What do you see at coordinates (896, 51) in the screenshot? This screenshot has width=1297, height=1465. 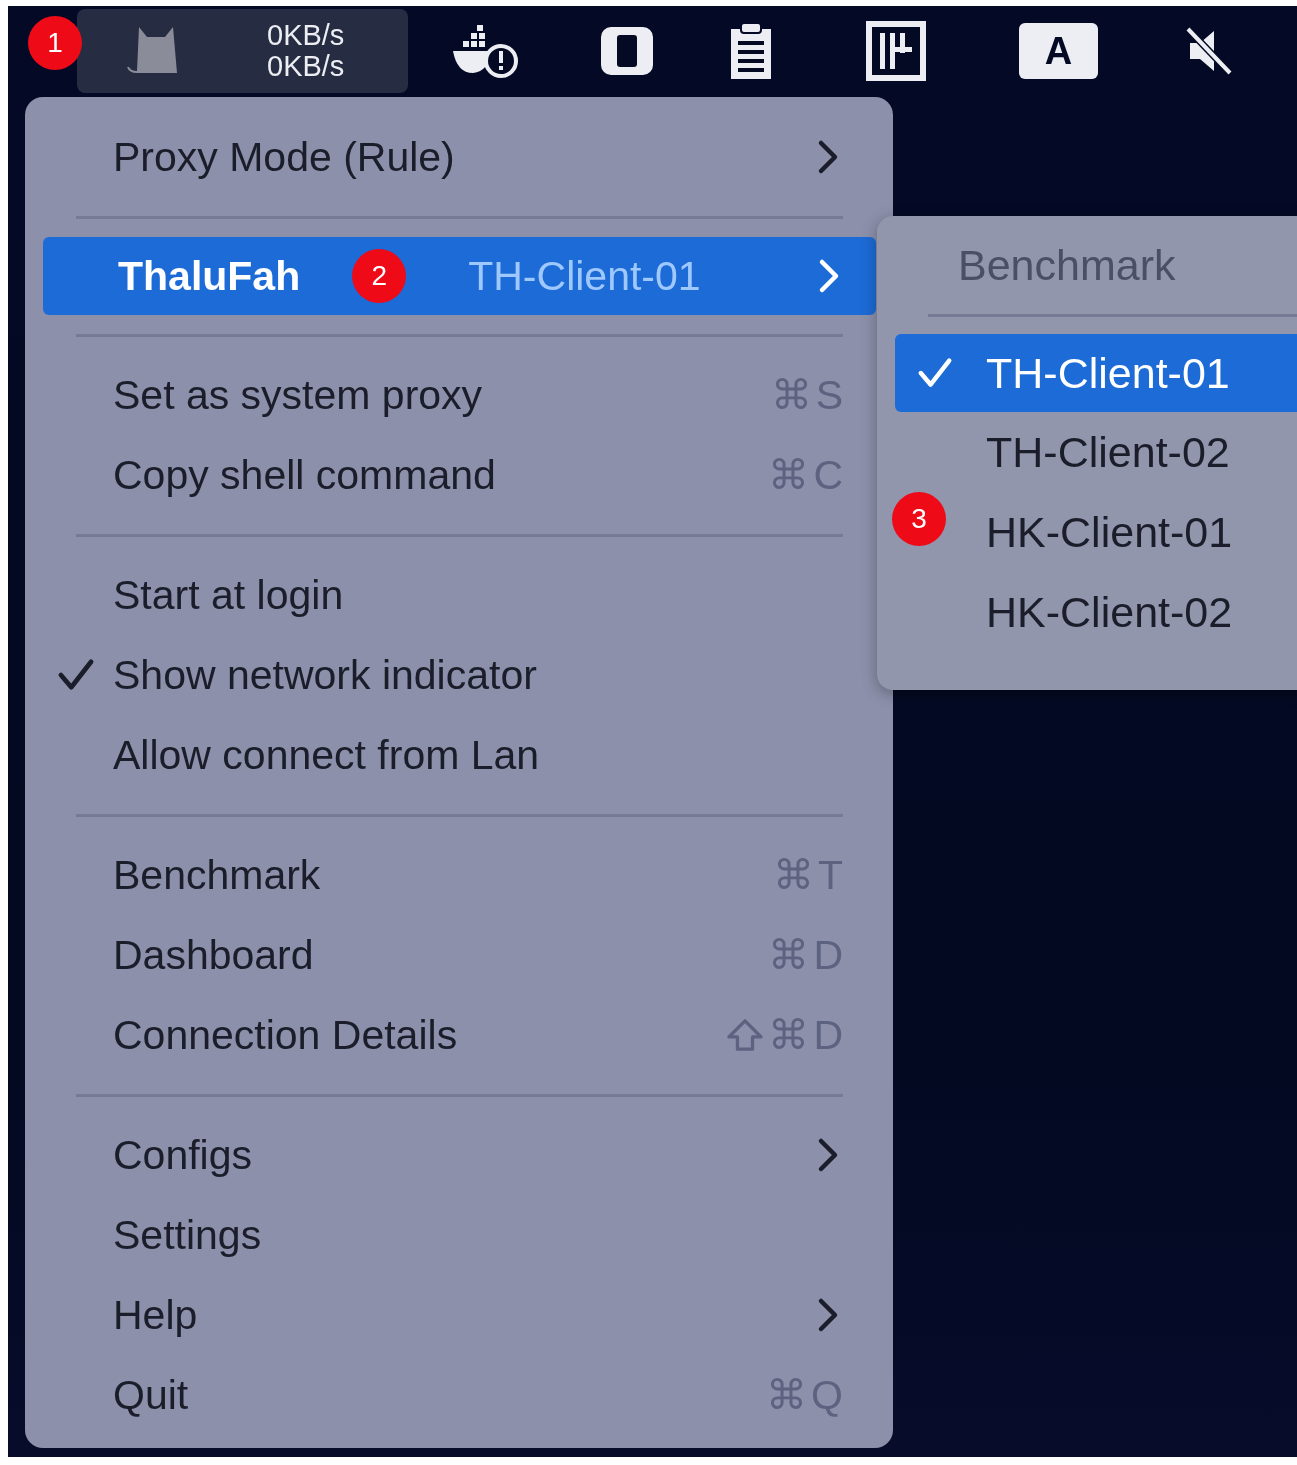 I see `grid-box-icon` at bounding box center [896, 51].